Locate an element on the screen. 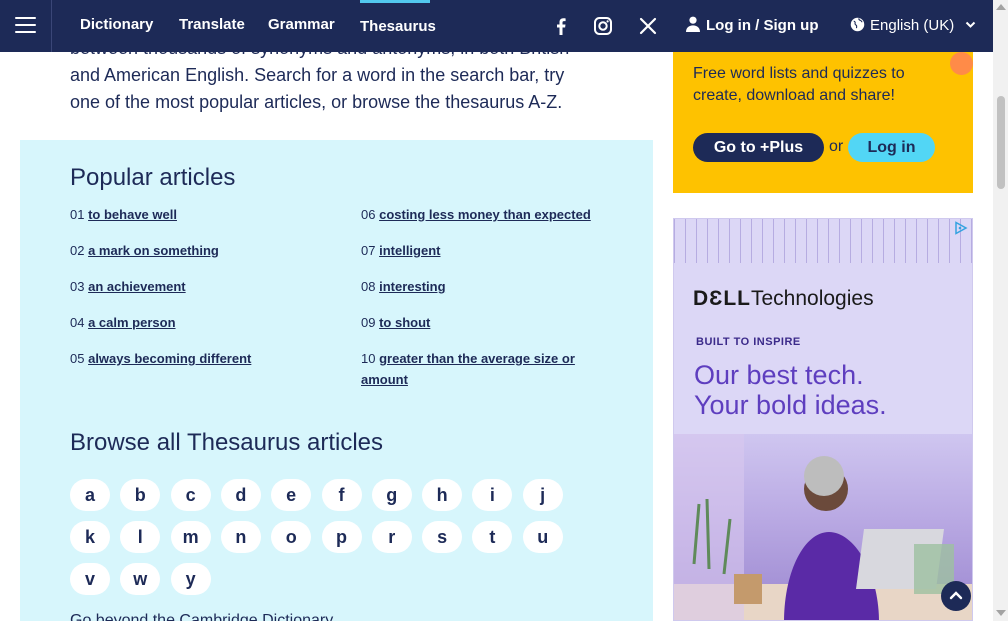 Image resolution: width=1008 pixels, height=621 pixels. article-item: 09 to shout is located at coordinates (395, 322).